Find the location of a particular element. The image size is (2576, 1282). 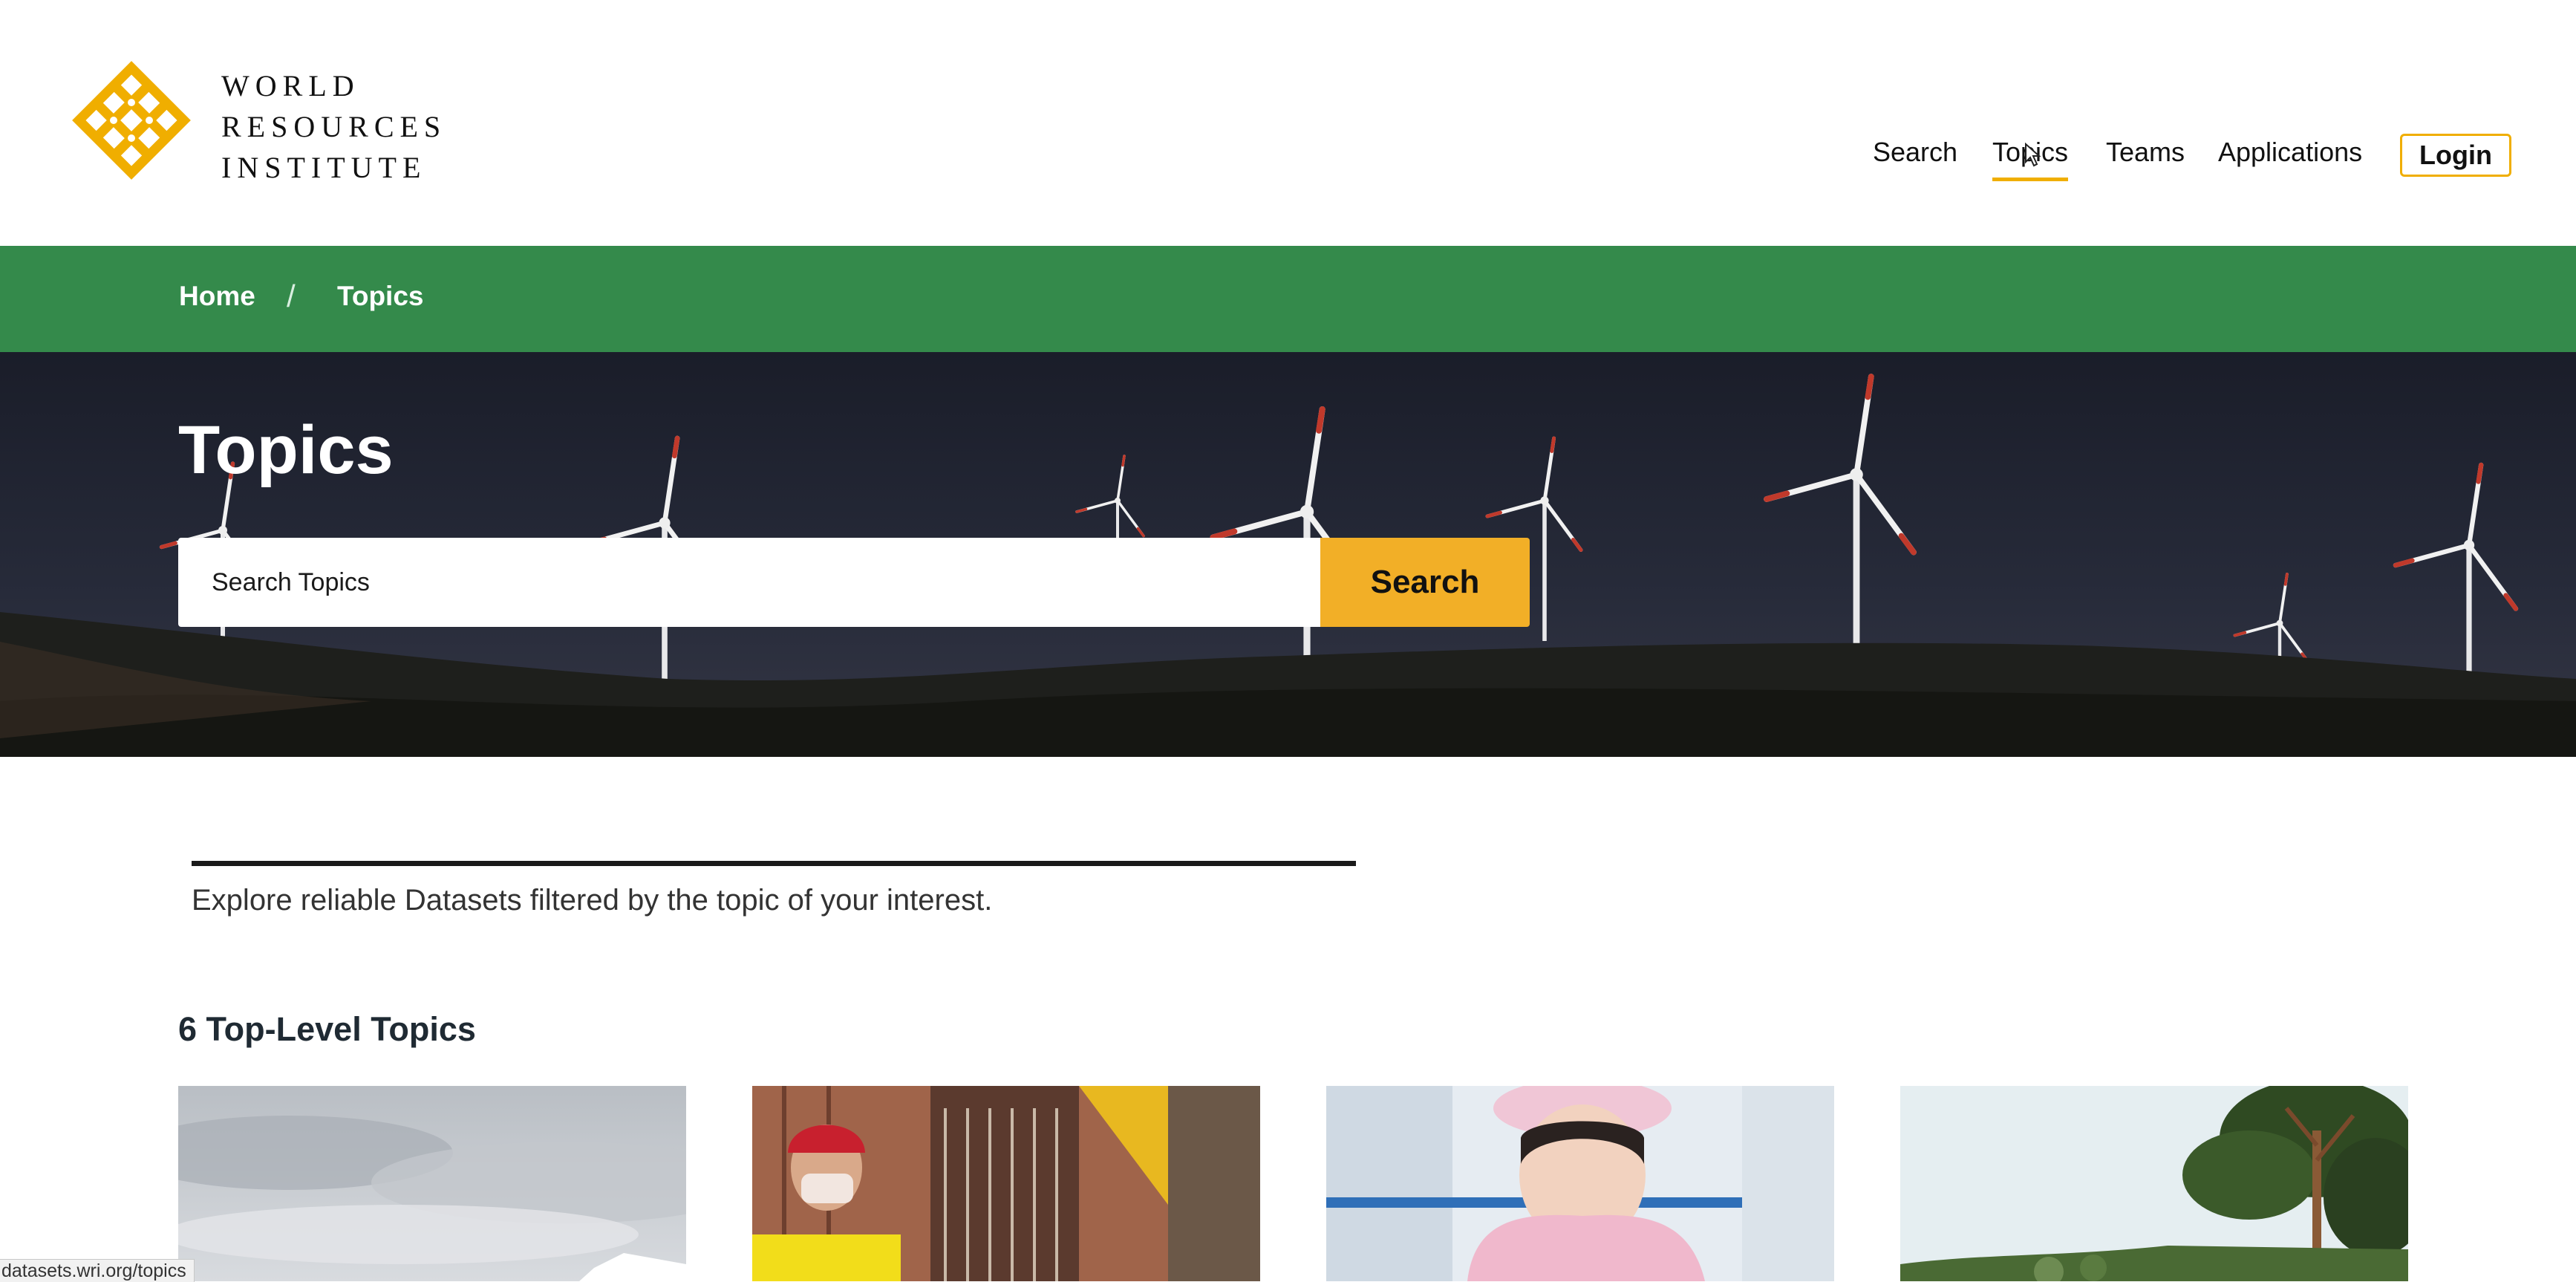

factory-worker-image is located at coordinates (1580, 1183).